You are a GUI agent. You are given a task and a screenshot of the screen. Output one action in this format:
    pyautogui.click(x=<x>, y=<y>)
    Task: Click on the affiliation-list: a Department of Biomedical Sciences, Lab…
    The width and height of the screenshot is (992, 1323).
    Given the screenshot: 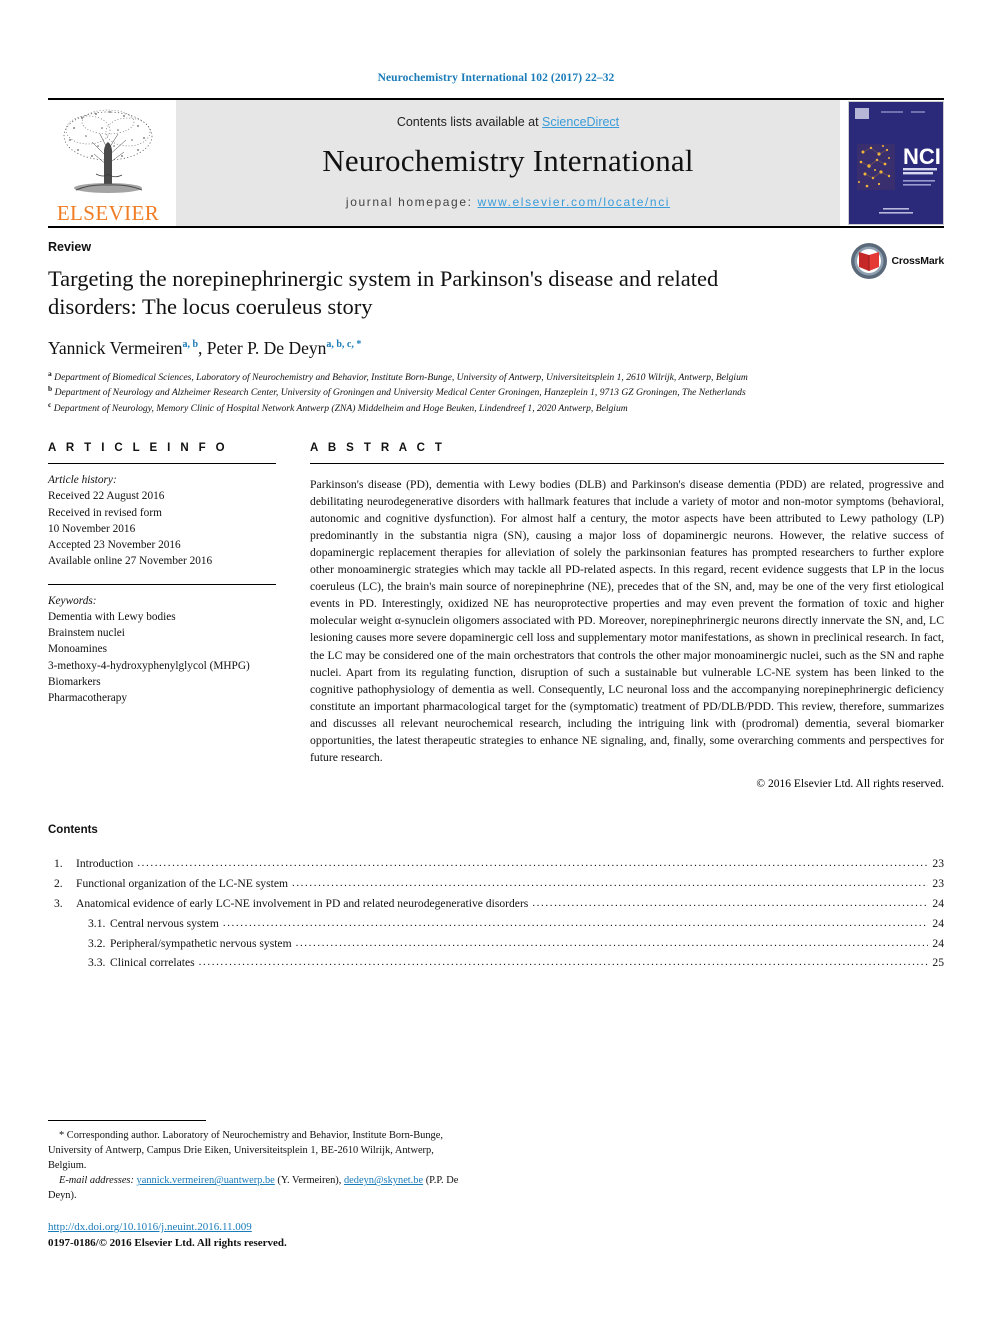 What is the action you would take?
    pyautogui.click(x=428, y=392)
    